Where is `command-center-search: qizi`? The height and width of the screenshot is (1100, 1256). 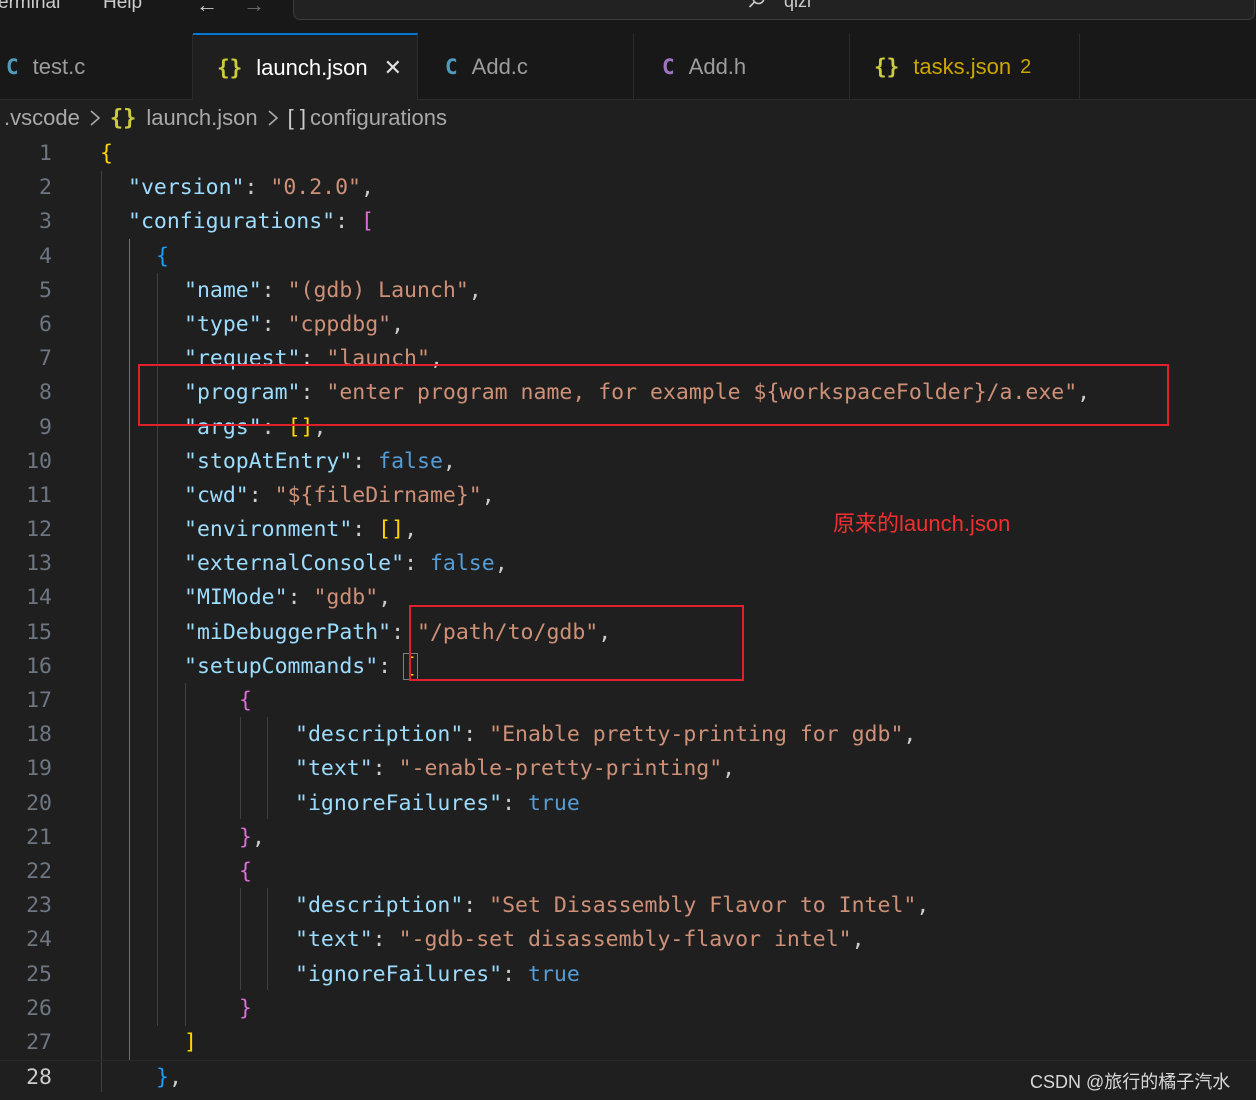
command-center-search: qizi is located at coordinates (774, 10).